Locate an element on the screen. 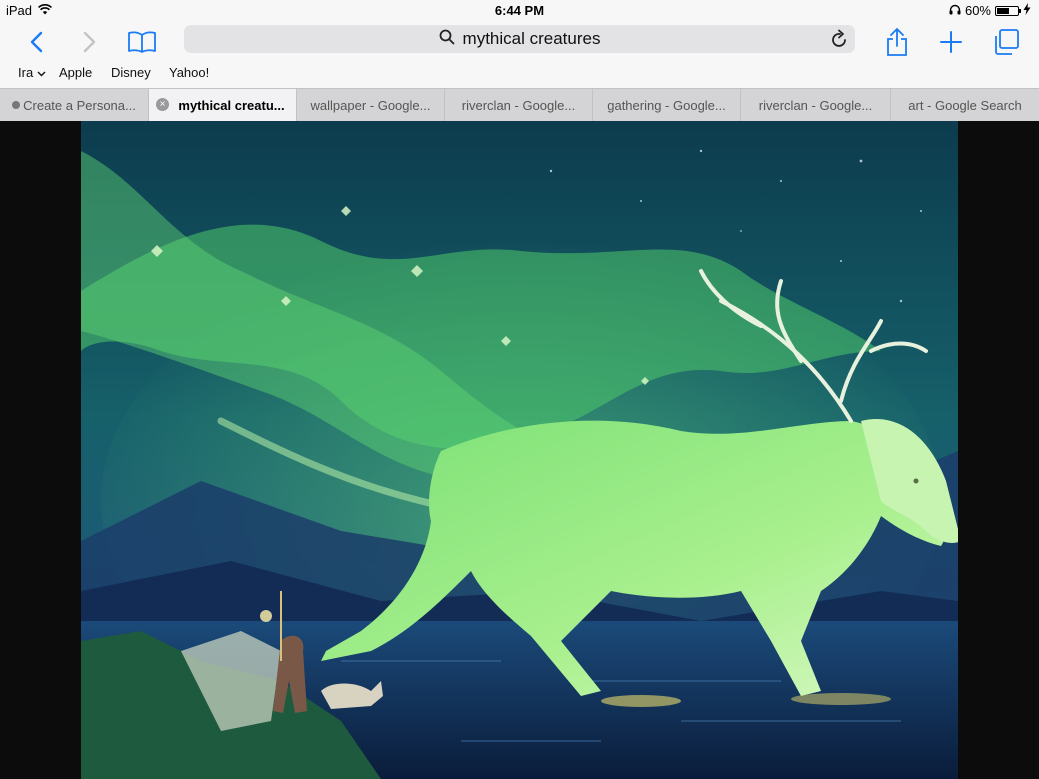 The height and width of the screenshot is (779, 1039). browser-toolbar: mythical creatures is located at coordinates (519, 42).